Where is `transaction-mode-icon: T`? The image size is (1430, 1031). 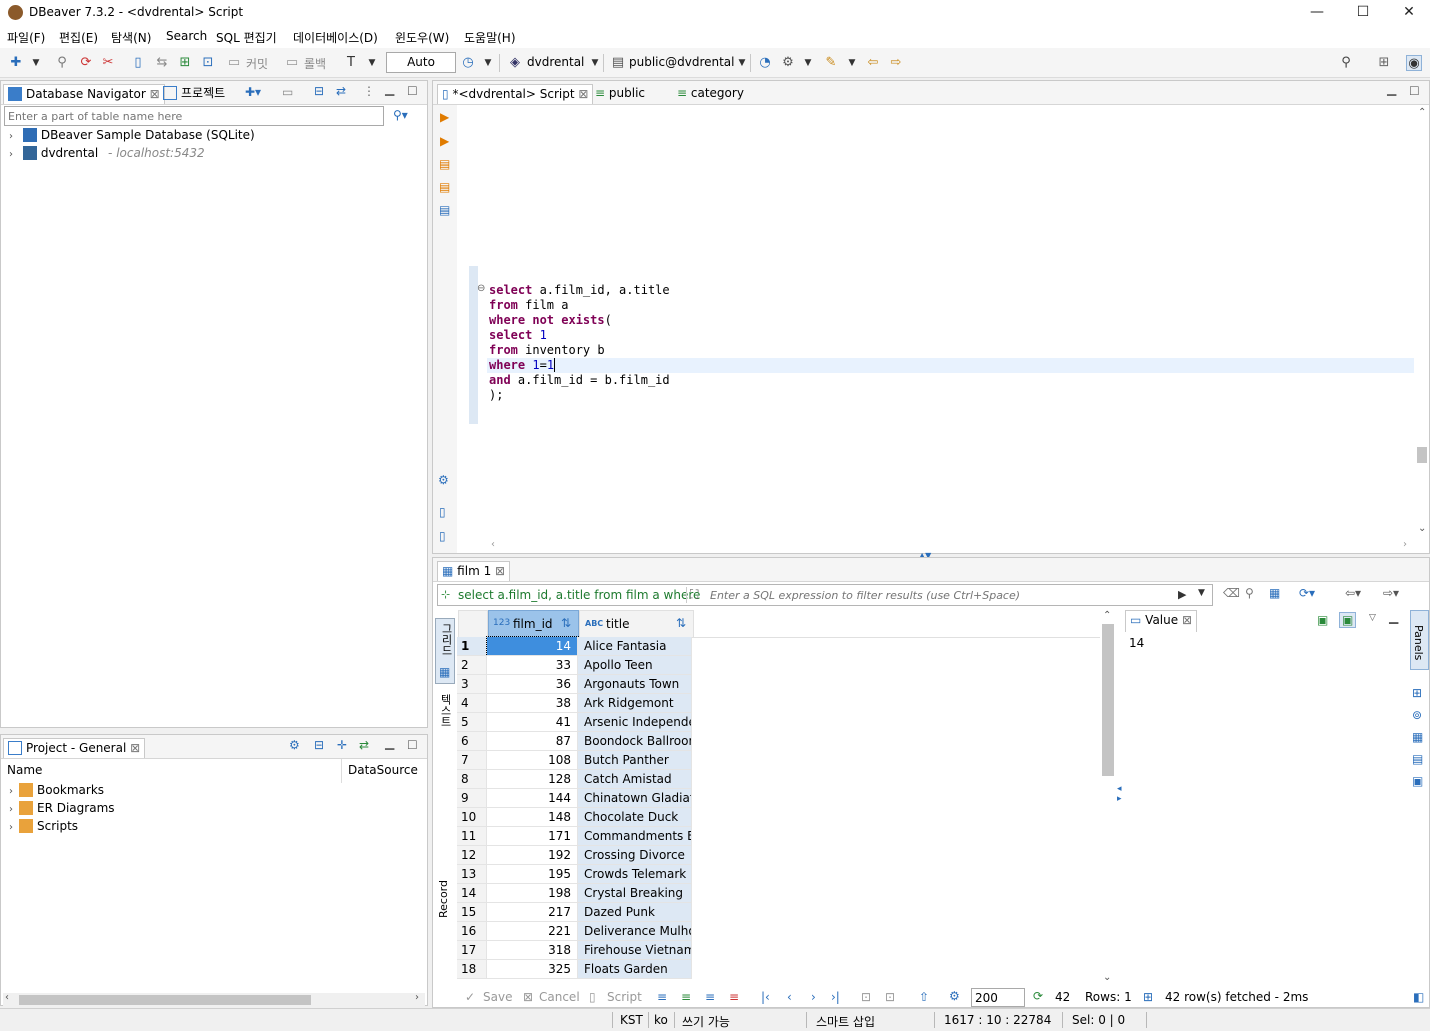
transaction-mode-icon: T is located at coordinates (351, 63).